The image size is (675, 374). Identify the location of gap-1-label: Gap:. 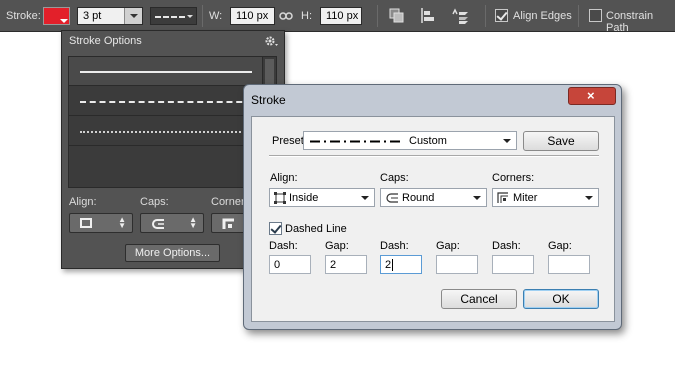
(337, 246).